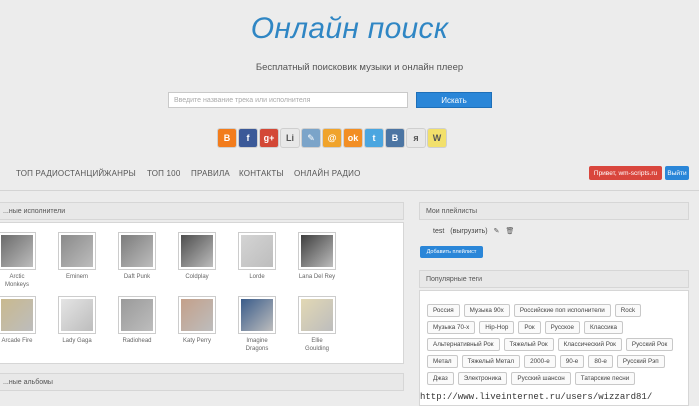 The width and height of the screenshot is (699, 406). I want to click on nav-top-100: ТОП 100, so click(163, 173).